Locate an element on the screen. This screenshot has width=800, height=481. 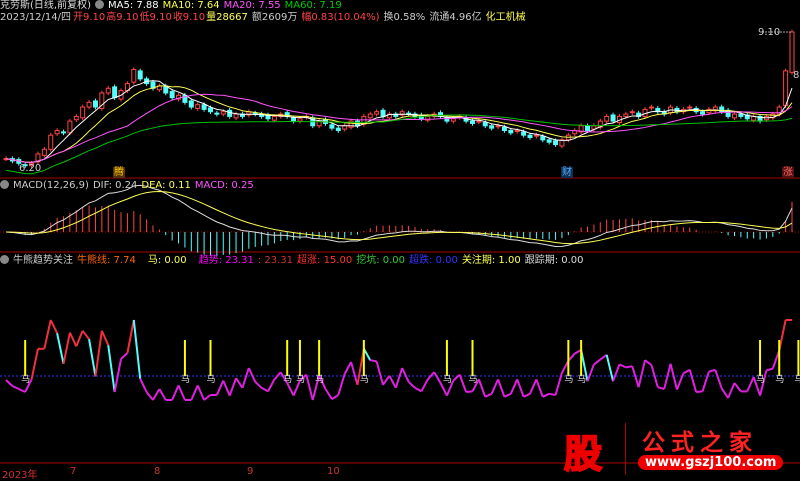
drop-value: 超跌: 0.00 is located at coordinates (433, 260).